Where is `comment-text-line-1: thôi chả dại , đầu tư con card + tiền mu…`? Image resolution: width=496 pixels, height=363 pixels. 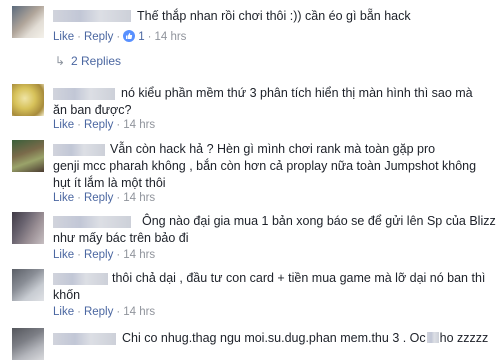
comment-text-line-1: thôi chả dại , đầu tư con card + tiền mu… is located at coordinates (299, 278).